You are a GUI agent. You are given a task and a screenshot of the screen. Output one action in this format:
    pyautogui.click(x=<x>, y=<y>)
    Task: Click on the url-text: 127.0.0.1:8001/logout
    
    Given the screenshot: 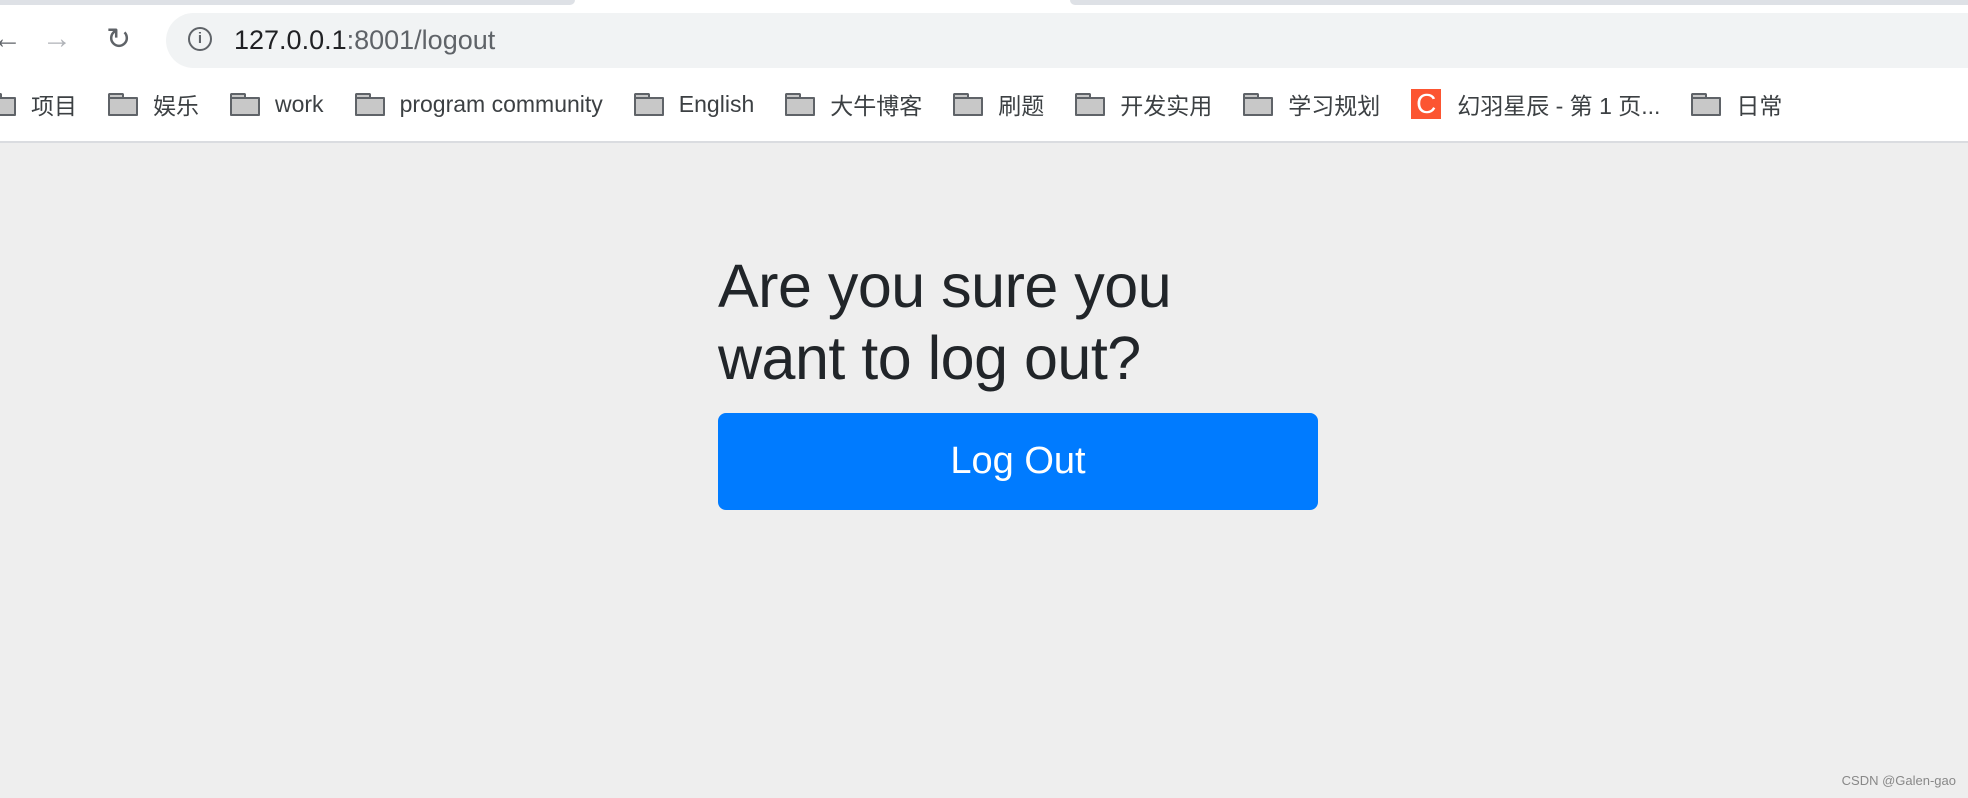 What is the action you would take?
    pyautogui.click(x=364, y=40)
    